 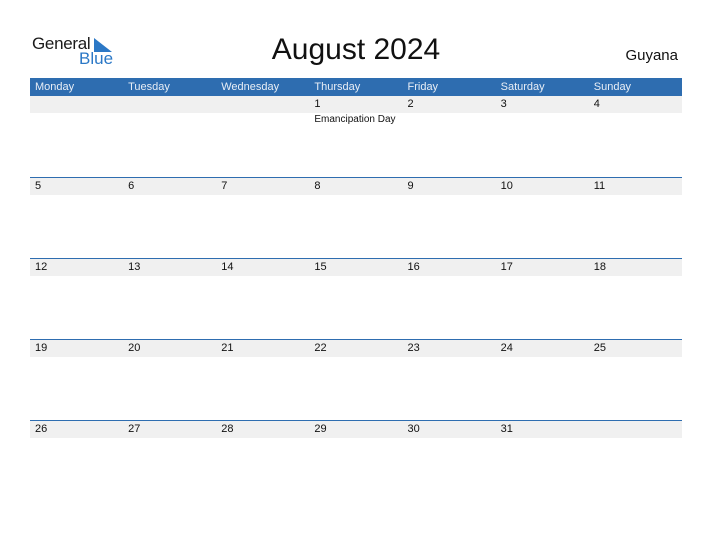 I want to click on date-strip: 1 Emancipation Day 2 3 4, so click(x=356, y=110).